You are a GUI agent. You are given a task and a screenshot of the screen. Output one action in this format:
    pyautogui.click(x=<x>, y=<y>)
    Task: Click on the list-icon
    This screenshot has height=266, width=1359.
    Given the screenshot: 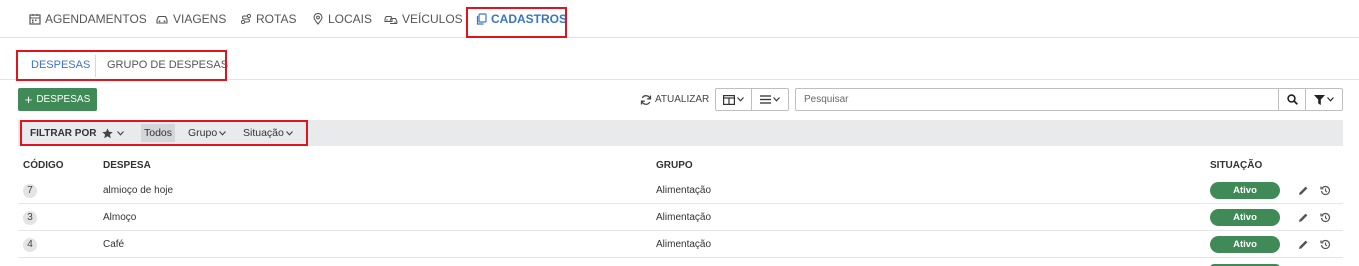 What is the action you would take?
    pyautogui.click(x=765, y=99)
    